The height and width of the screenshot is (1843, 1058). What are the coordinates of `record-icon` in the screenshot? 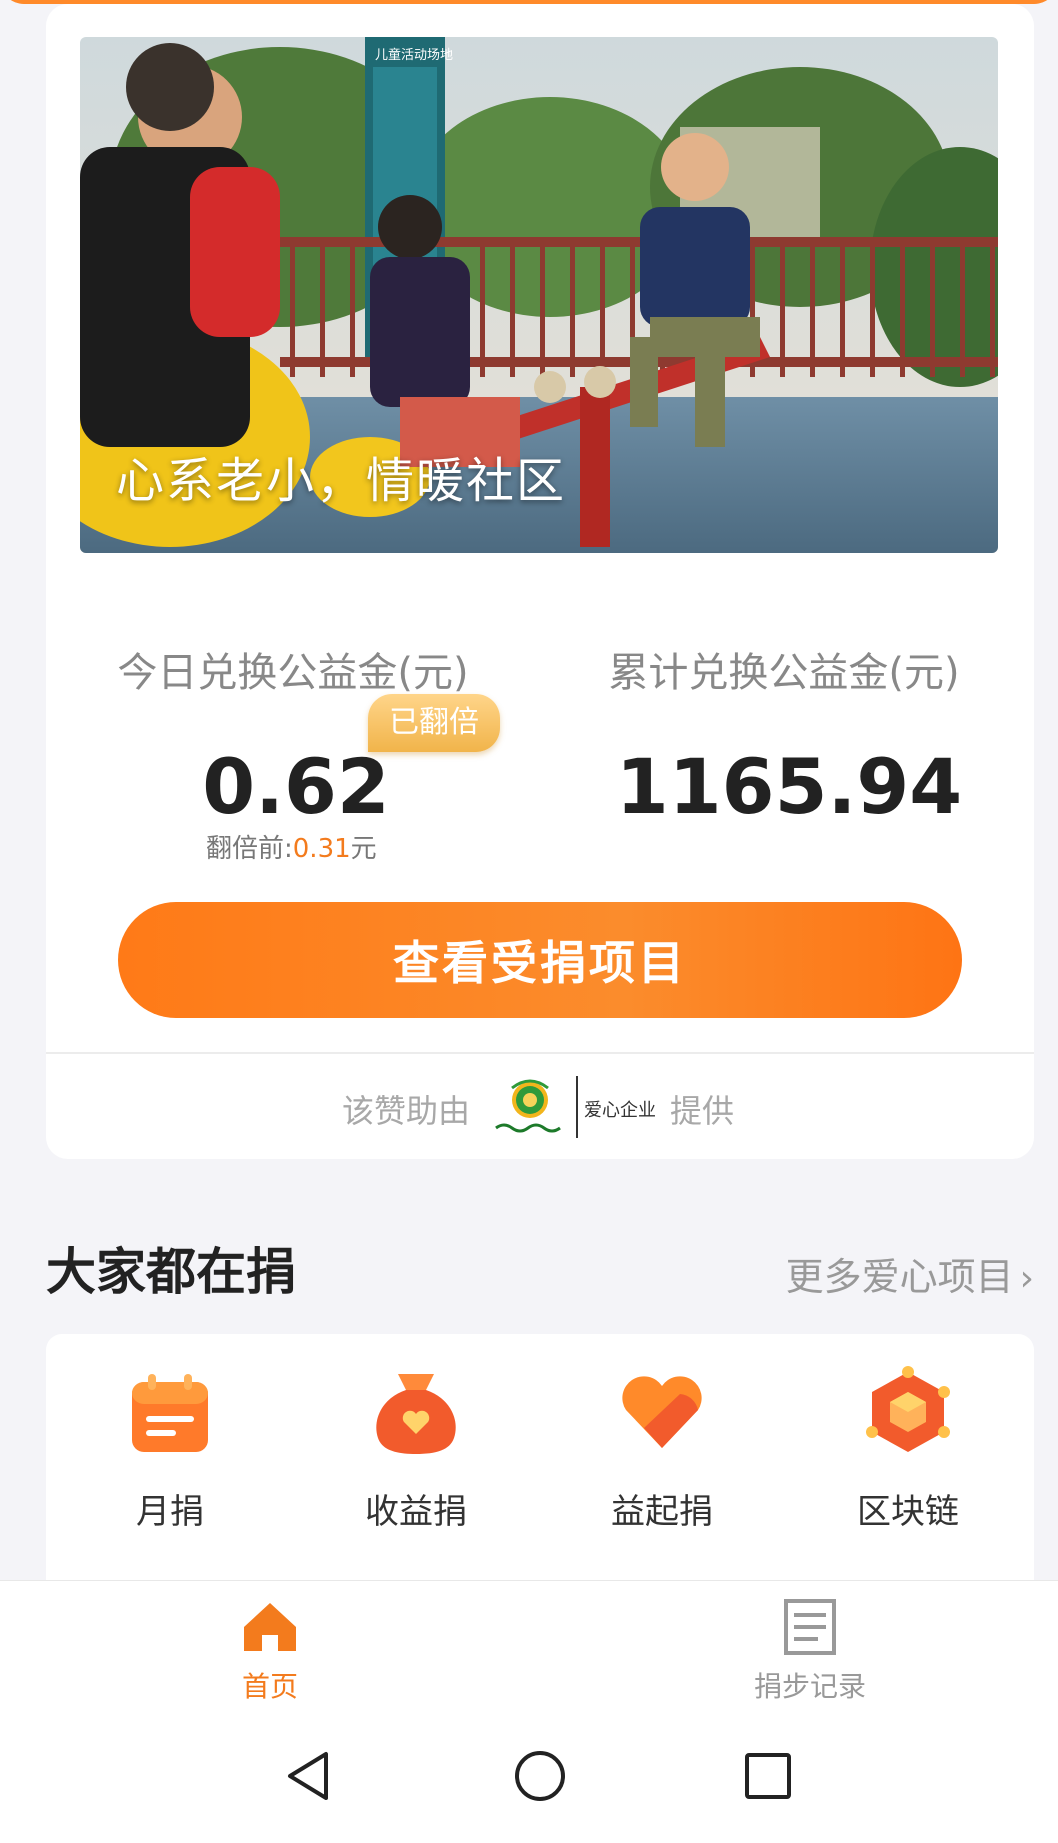 It's located at (810, 1627).